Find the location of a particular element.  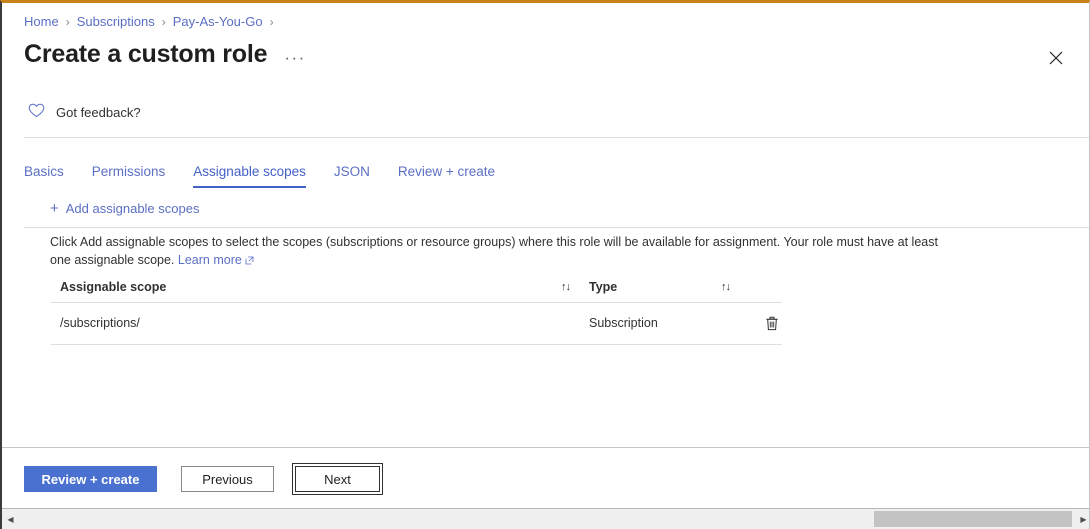

scrollbar-thumb is located at coordinates (973, 519).